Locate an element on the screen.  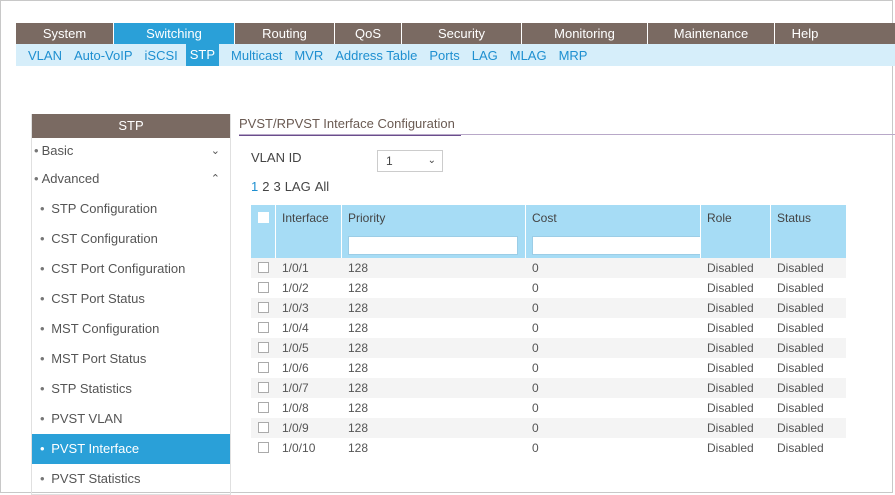
menu-item-cst-configuration: • CST Configuration is located at coordinates (131, 239).